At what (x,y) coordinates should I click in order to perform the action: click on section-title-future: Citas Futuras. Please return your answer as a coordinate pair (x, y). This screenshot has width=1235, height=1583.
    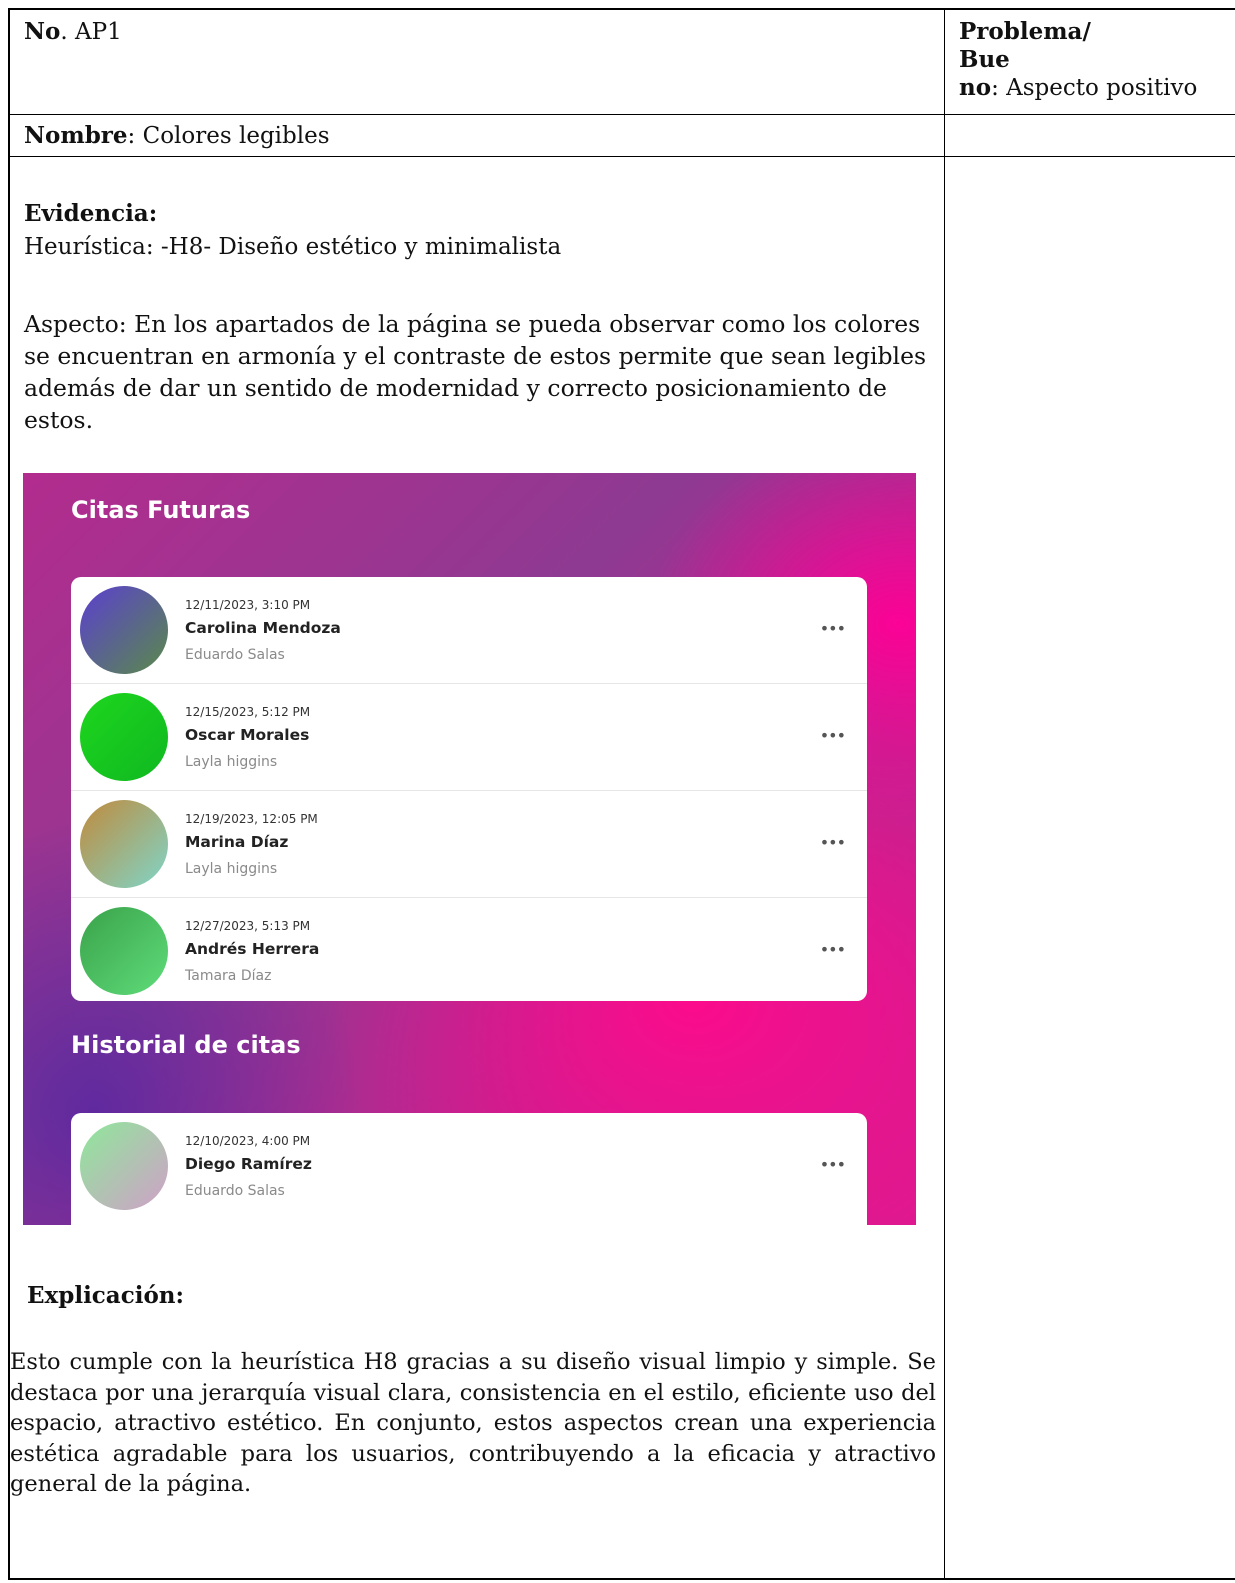
    Looking at the image, I should click on (161, 510).